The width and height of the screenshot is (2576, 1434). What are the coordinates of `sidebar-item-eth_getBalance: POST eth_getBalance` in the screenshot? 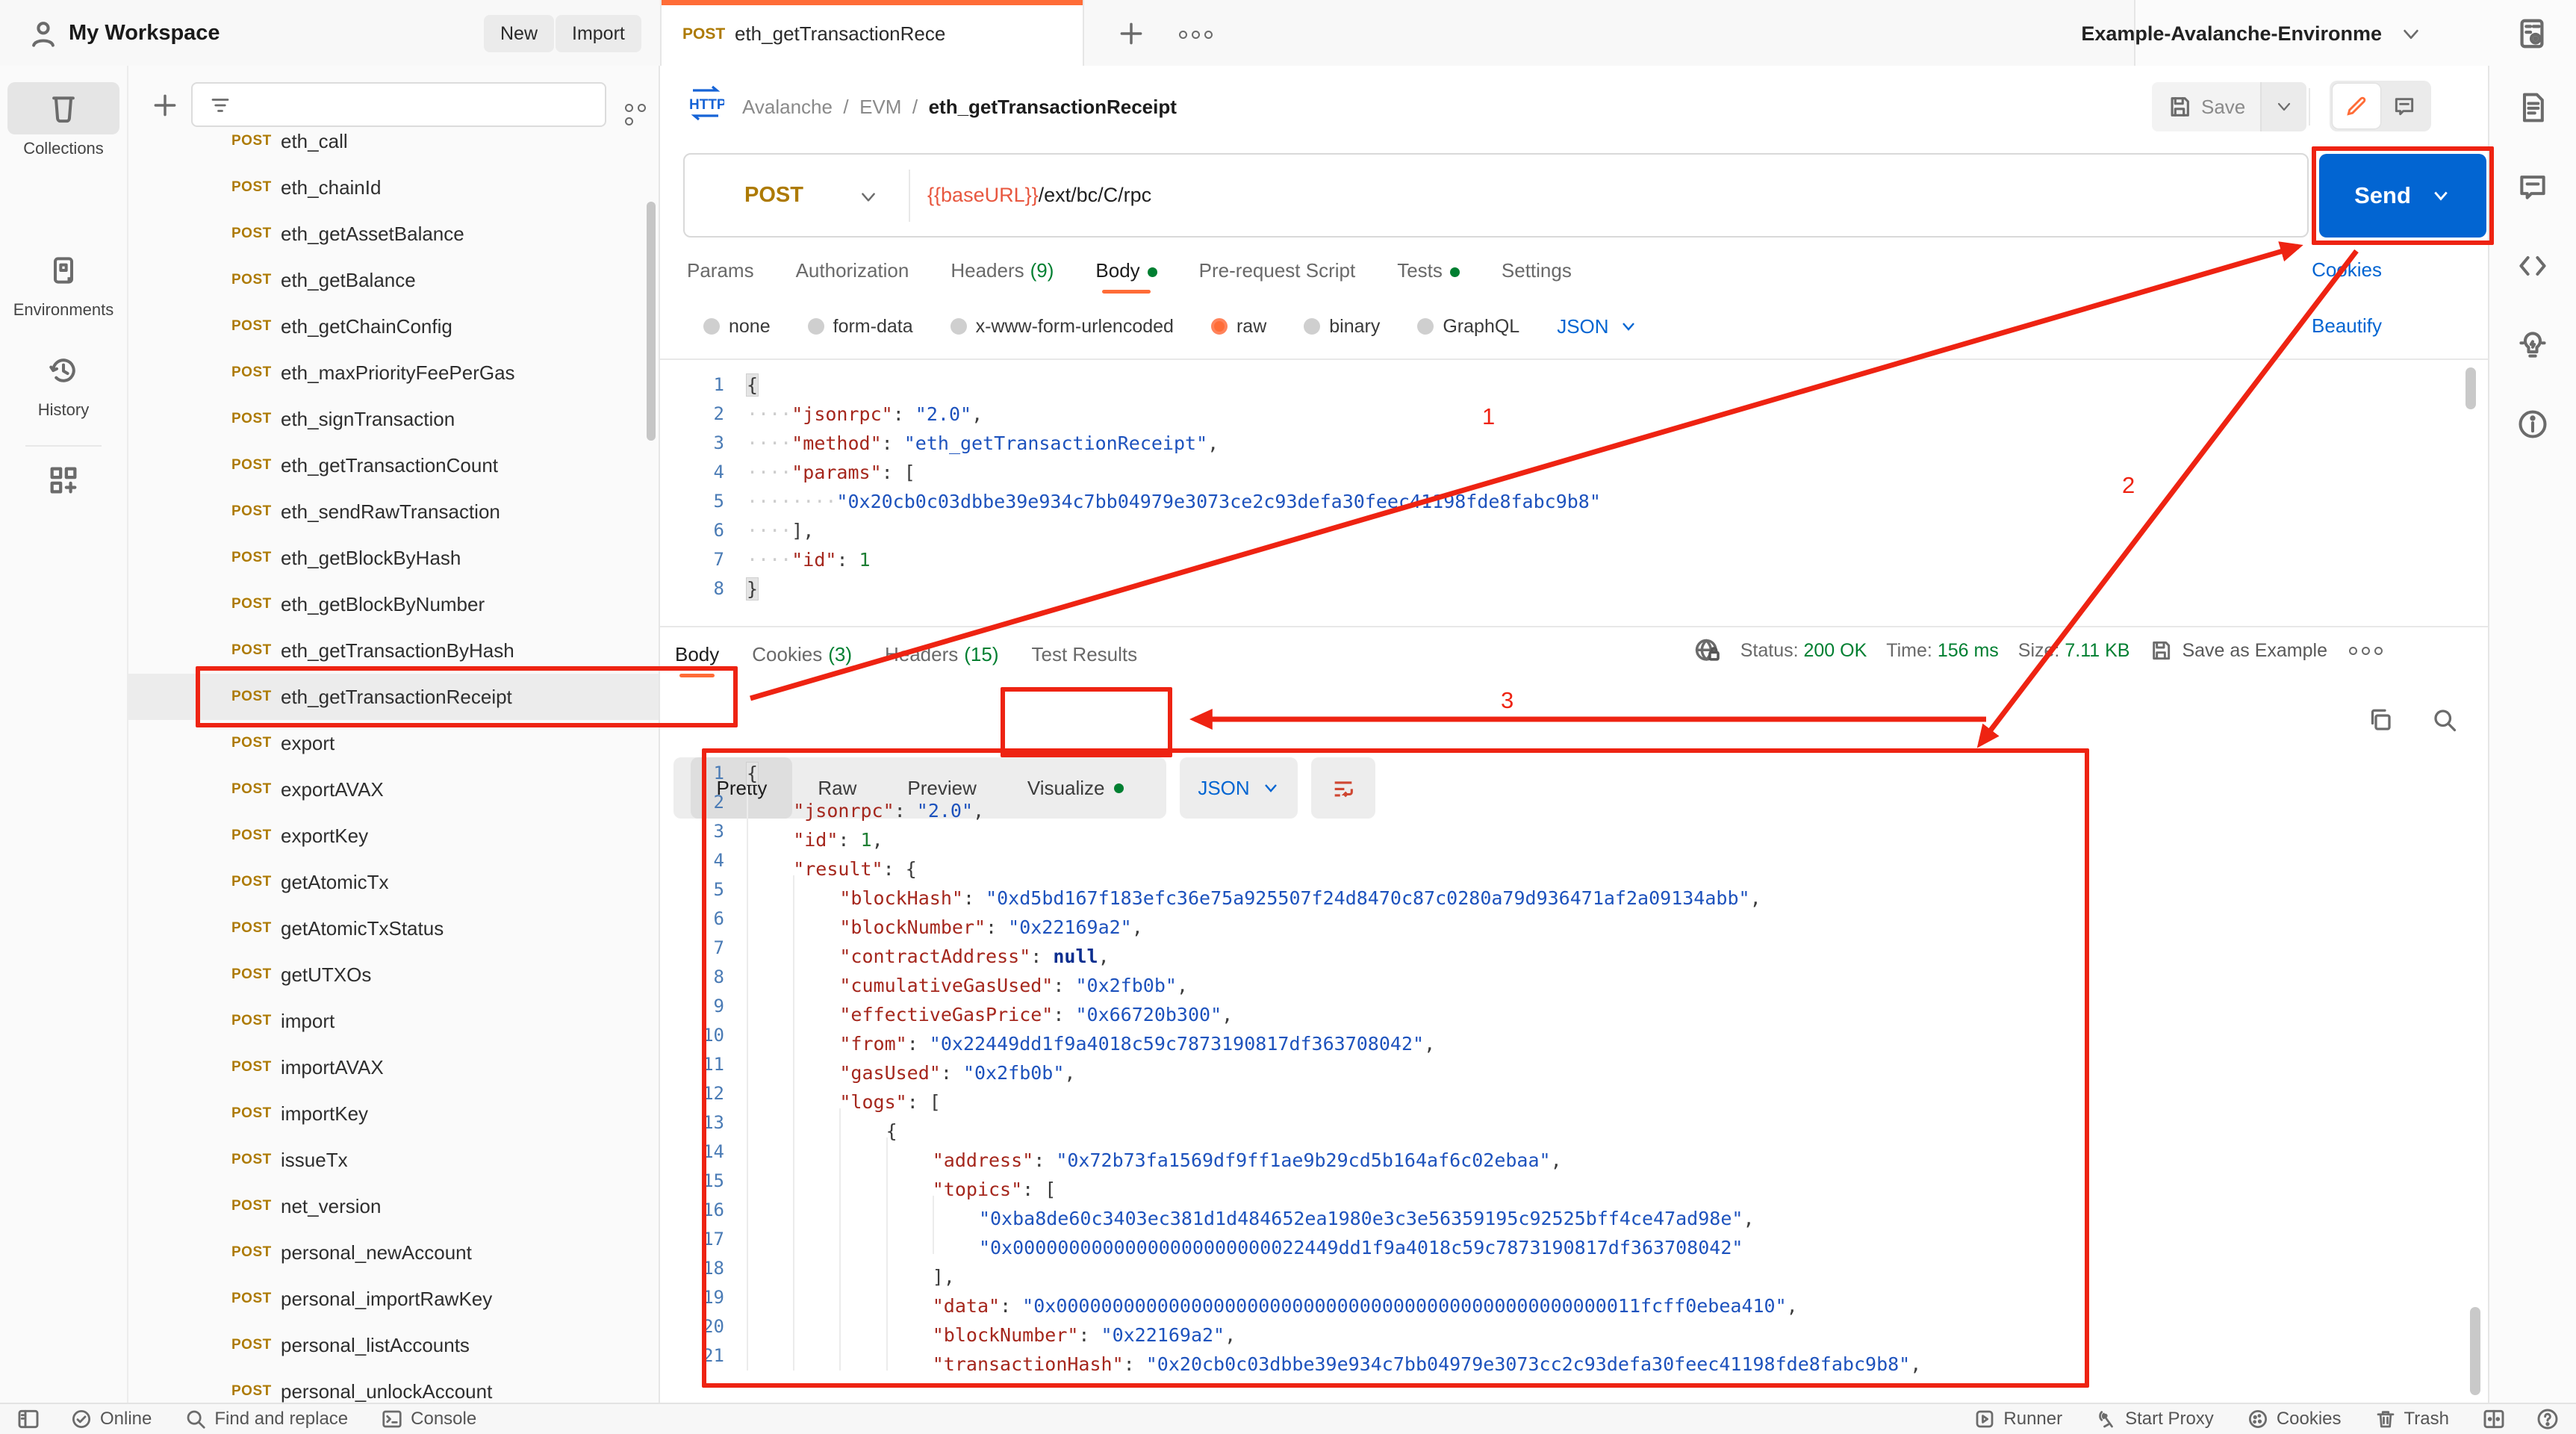 It's located at (393, 280).